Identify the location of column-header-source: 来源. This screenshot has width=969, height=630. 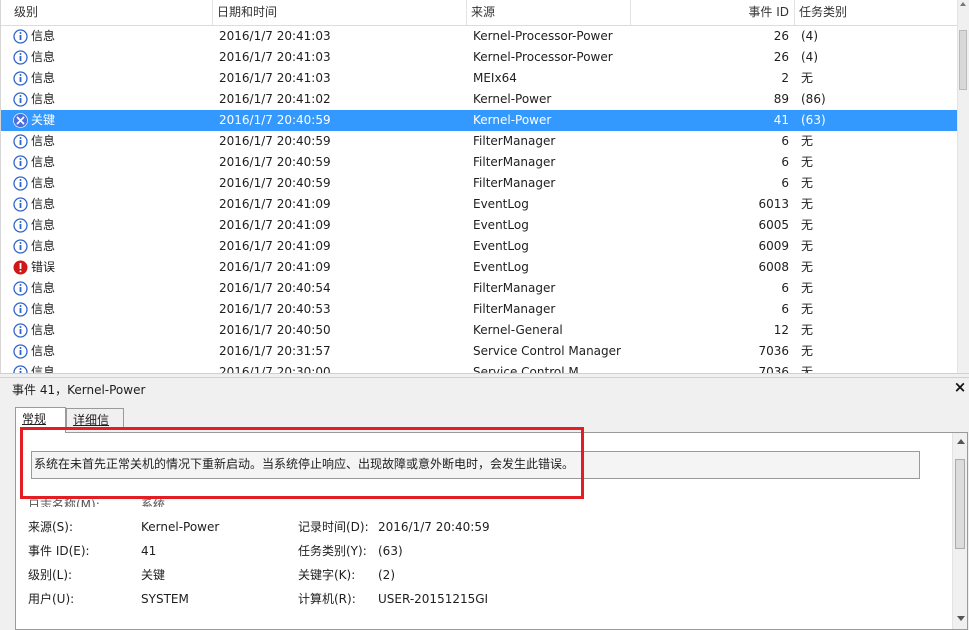
(549, 12).